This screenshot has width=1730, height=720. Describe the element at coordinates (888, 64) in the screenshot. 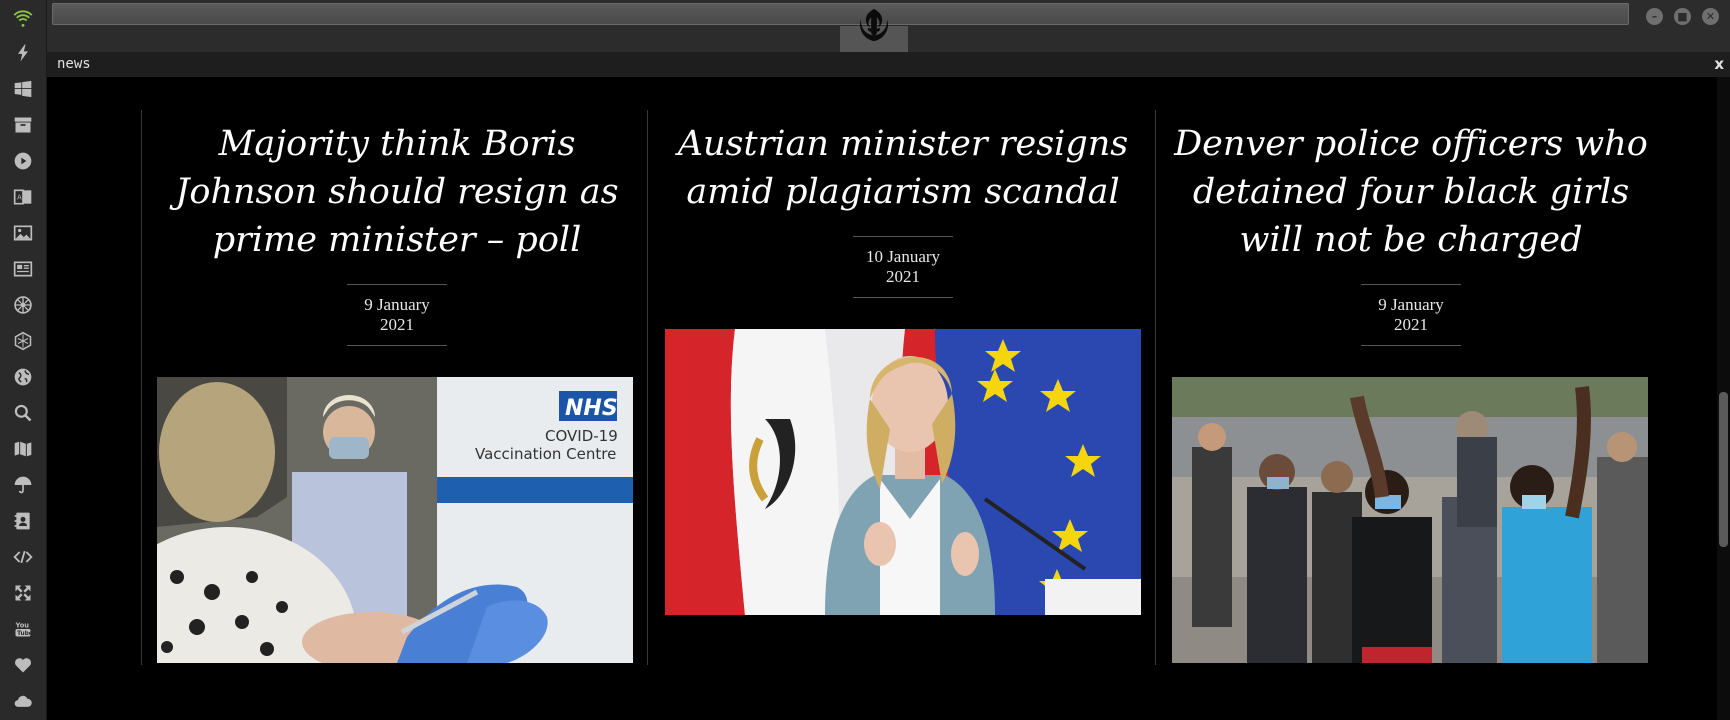

I see `panel-header: news x` at that location.